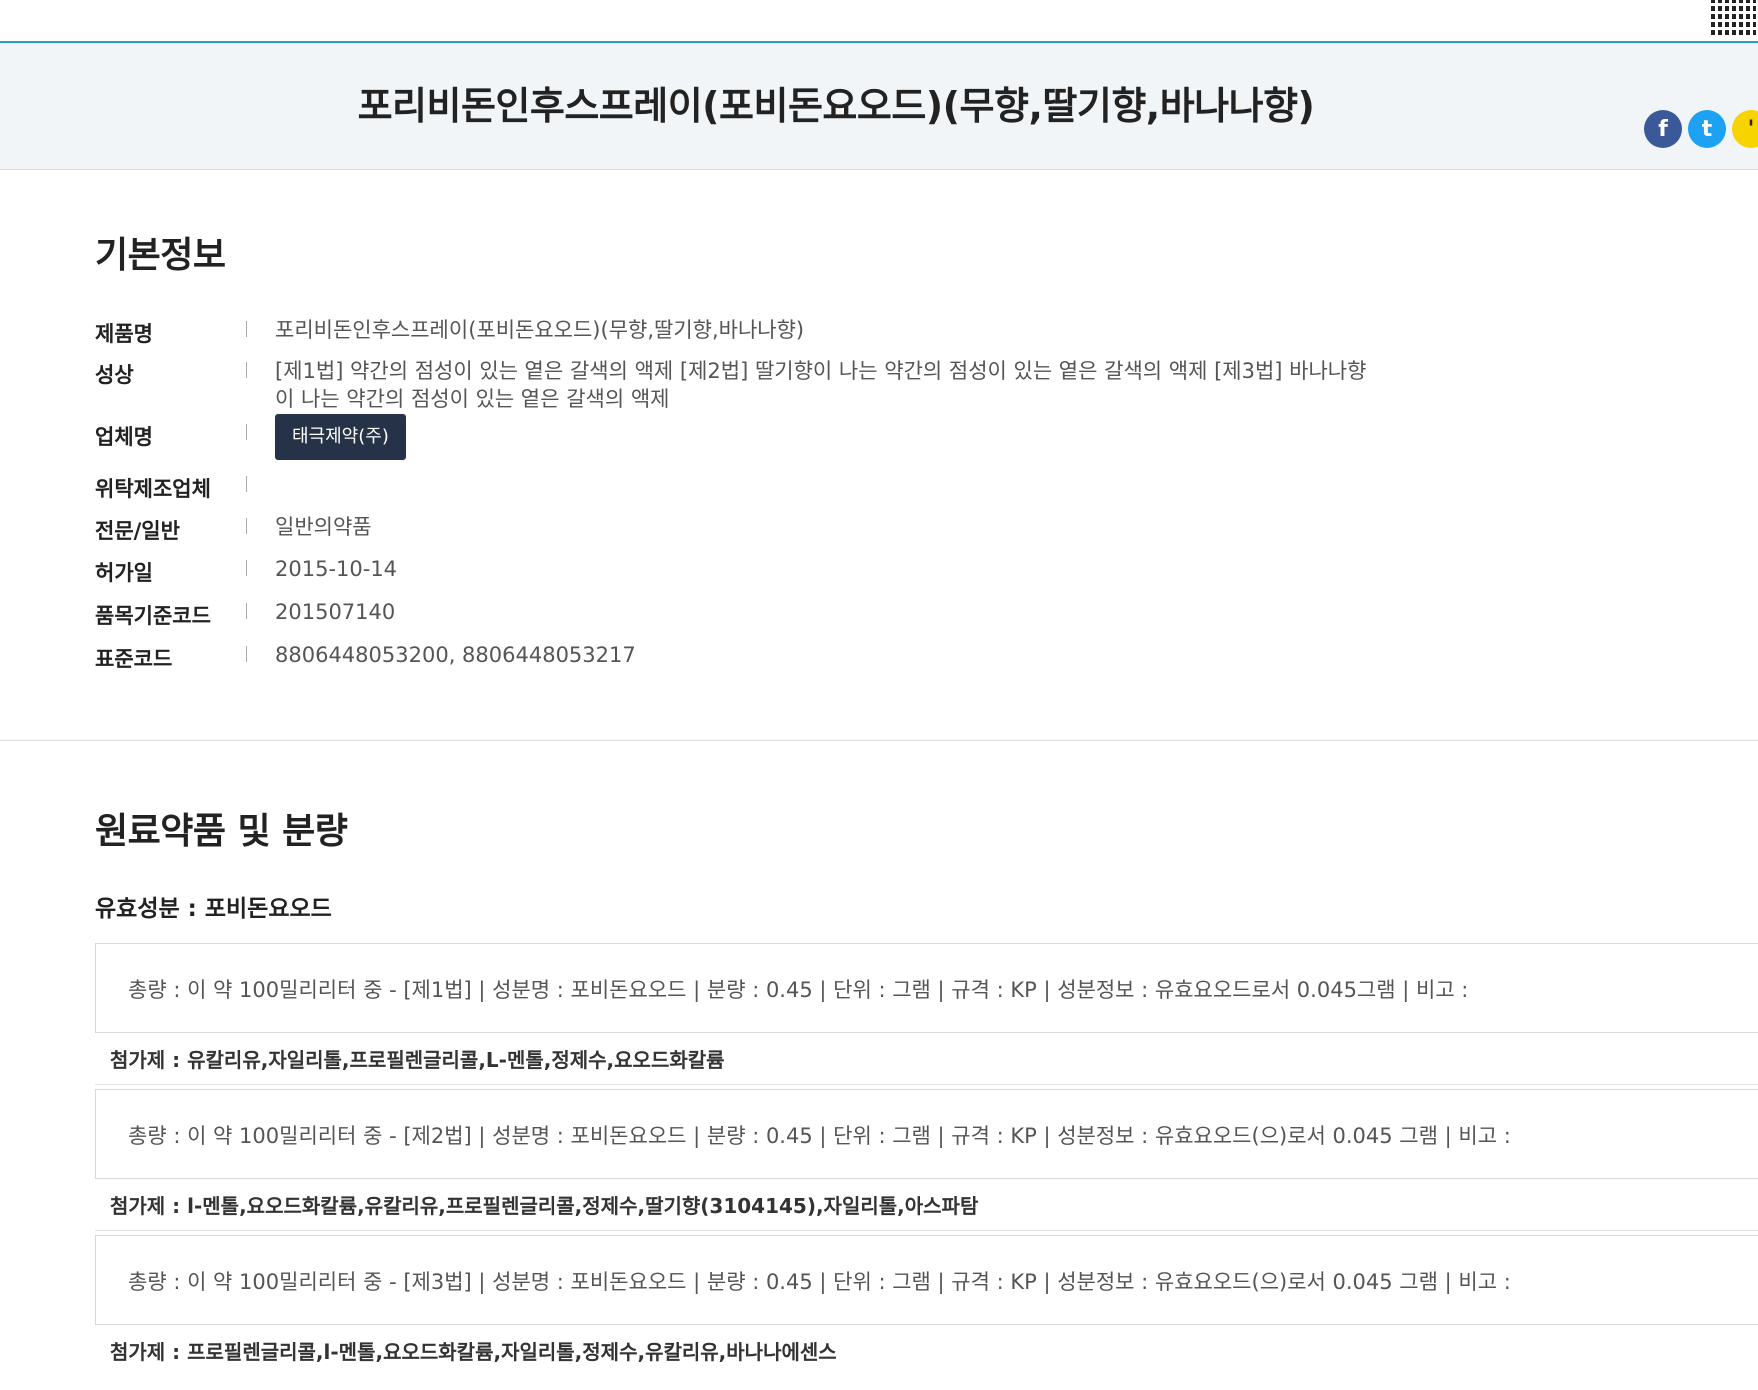 The image size is (1758, 1390). I want to click on title-bar: 포리비돈인후스프레이(포비돈요오드)(무향,딸기향,바나나향) f t ', so click(879, 106).